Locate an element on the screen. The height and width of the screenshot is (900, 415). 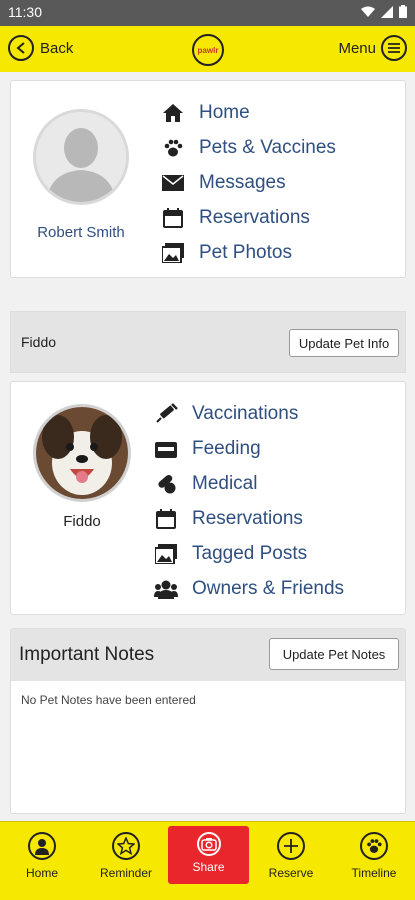
nav-label: Owners & Friends is located at coordinates (268, 588).